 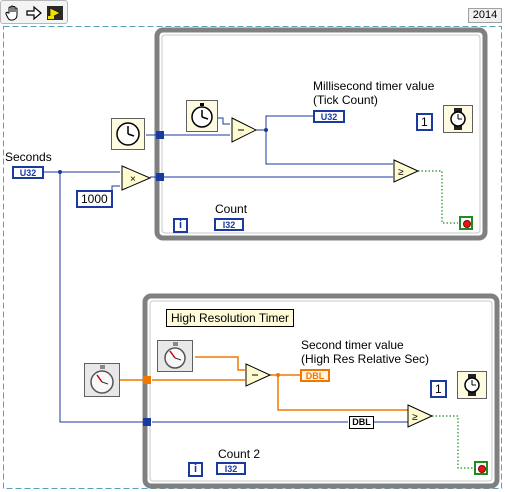 I want to click on count-label: Count, so click(x=231, y=209).